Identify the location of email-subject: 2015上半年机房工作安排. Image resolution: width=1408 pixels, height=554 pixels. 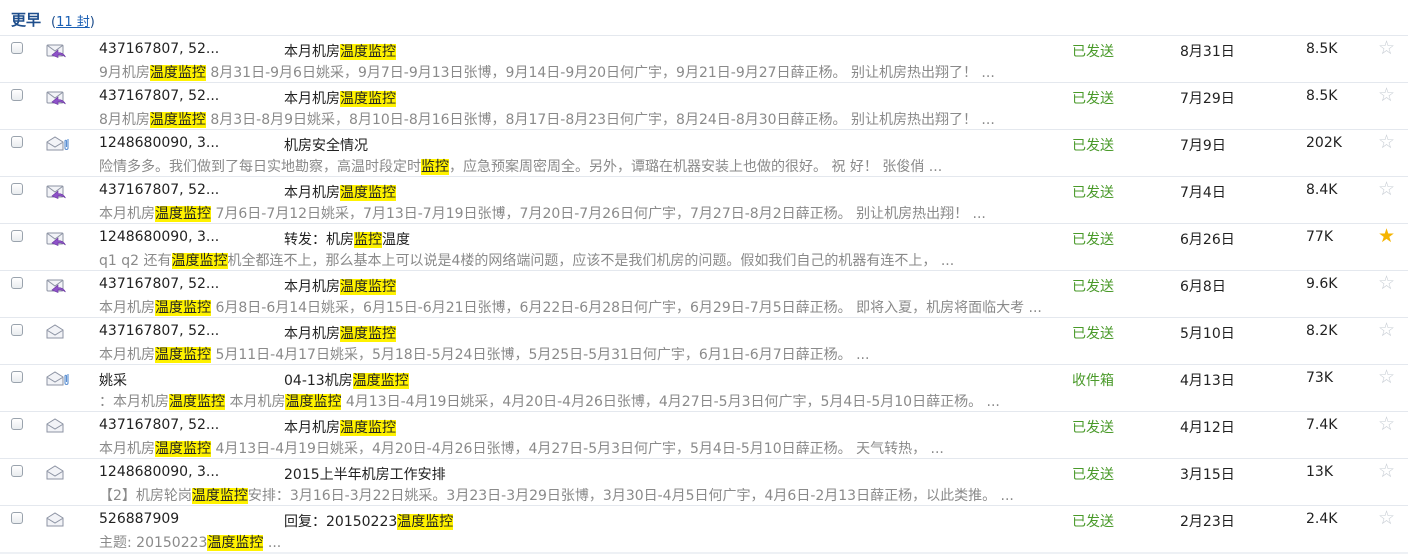
(365, 474).